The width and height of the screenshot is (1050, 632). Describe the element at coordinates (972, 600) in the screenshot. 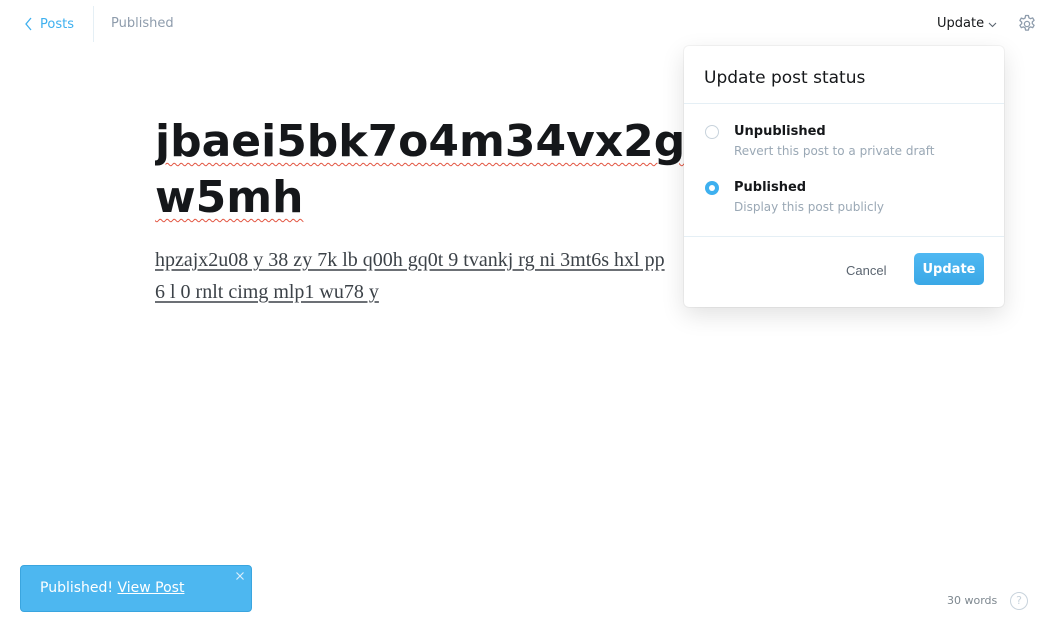

I see `word-count: 30 words` at that location.